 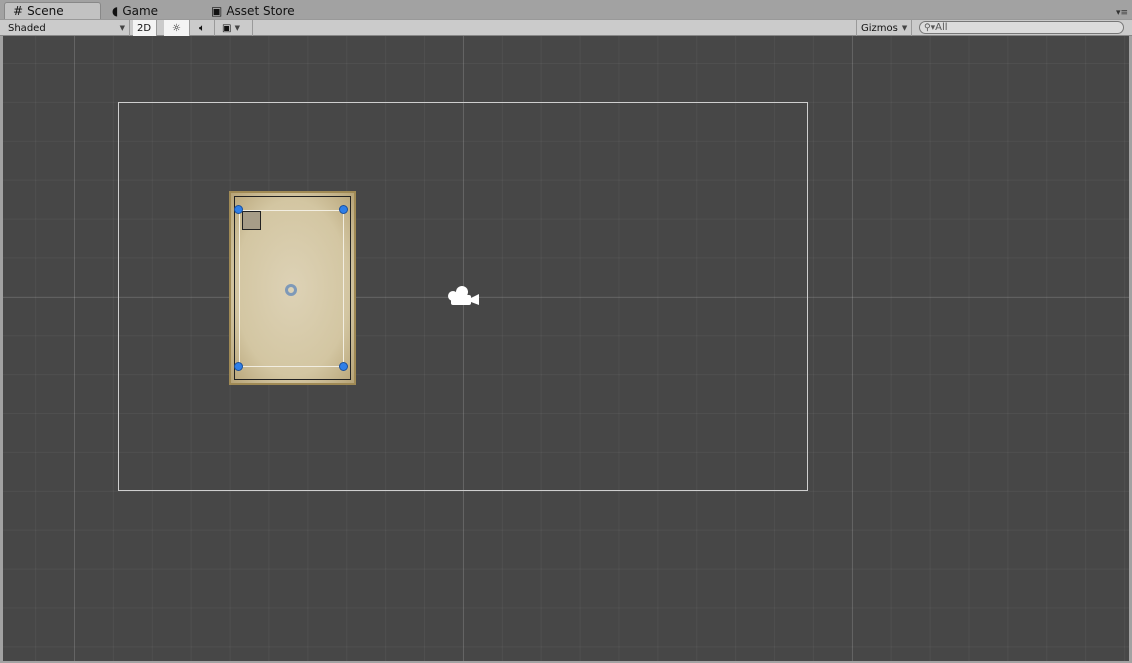 What do you see at coordinates (566, 9) in the screenshot?
I see `tab-bar: # Scene ◖ Game ▣ Asset Store ▾≡` at bounding box center [566, 9].